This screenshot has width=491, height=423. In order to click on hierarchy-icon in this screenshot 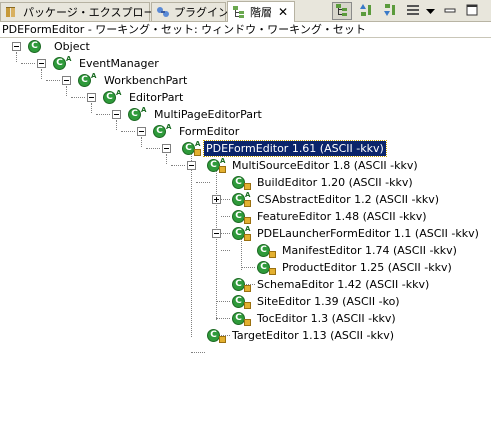, I will do `click(239, 12)`.